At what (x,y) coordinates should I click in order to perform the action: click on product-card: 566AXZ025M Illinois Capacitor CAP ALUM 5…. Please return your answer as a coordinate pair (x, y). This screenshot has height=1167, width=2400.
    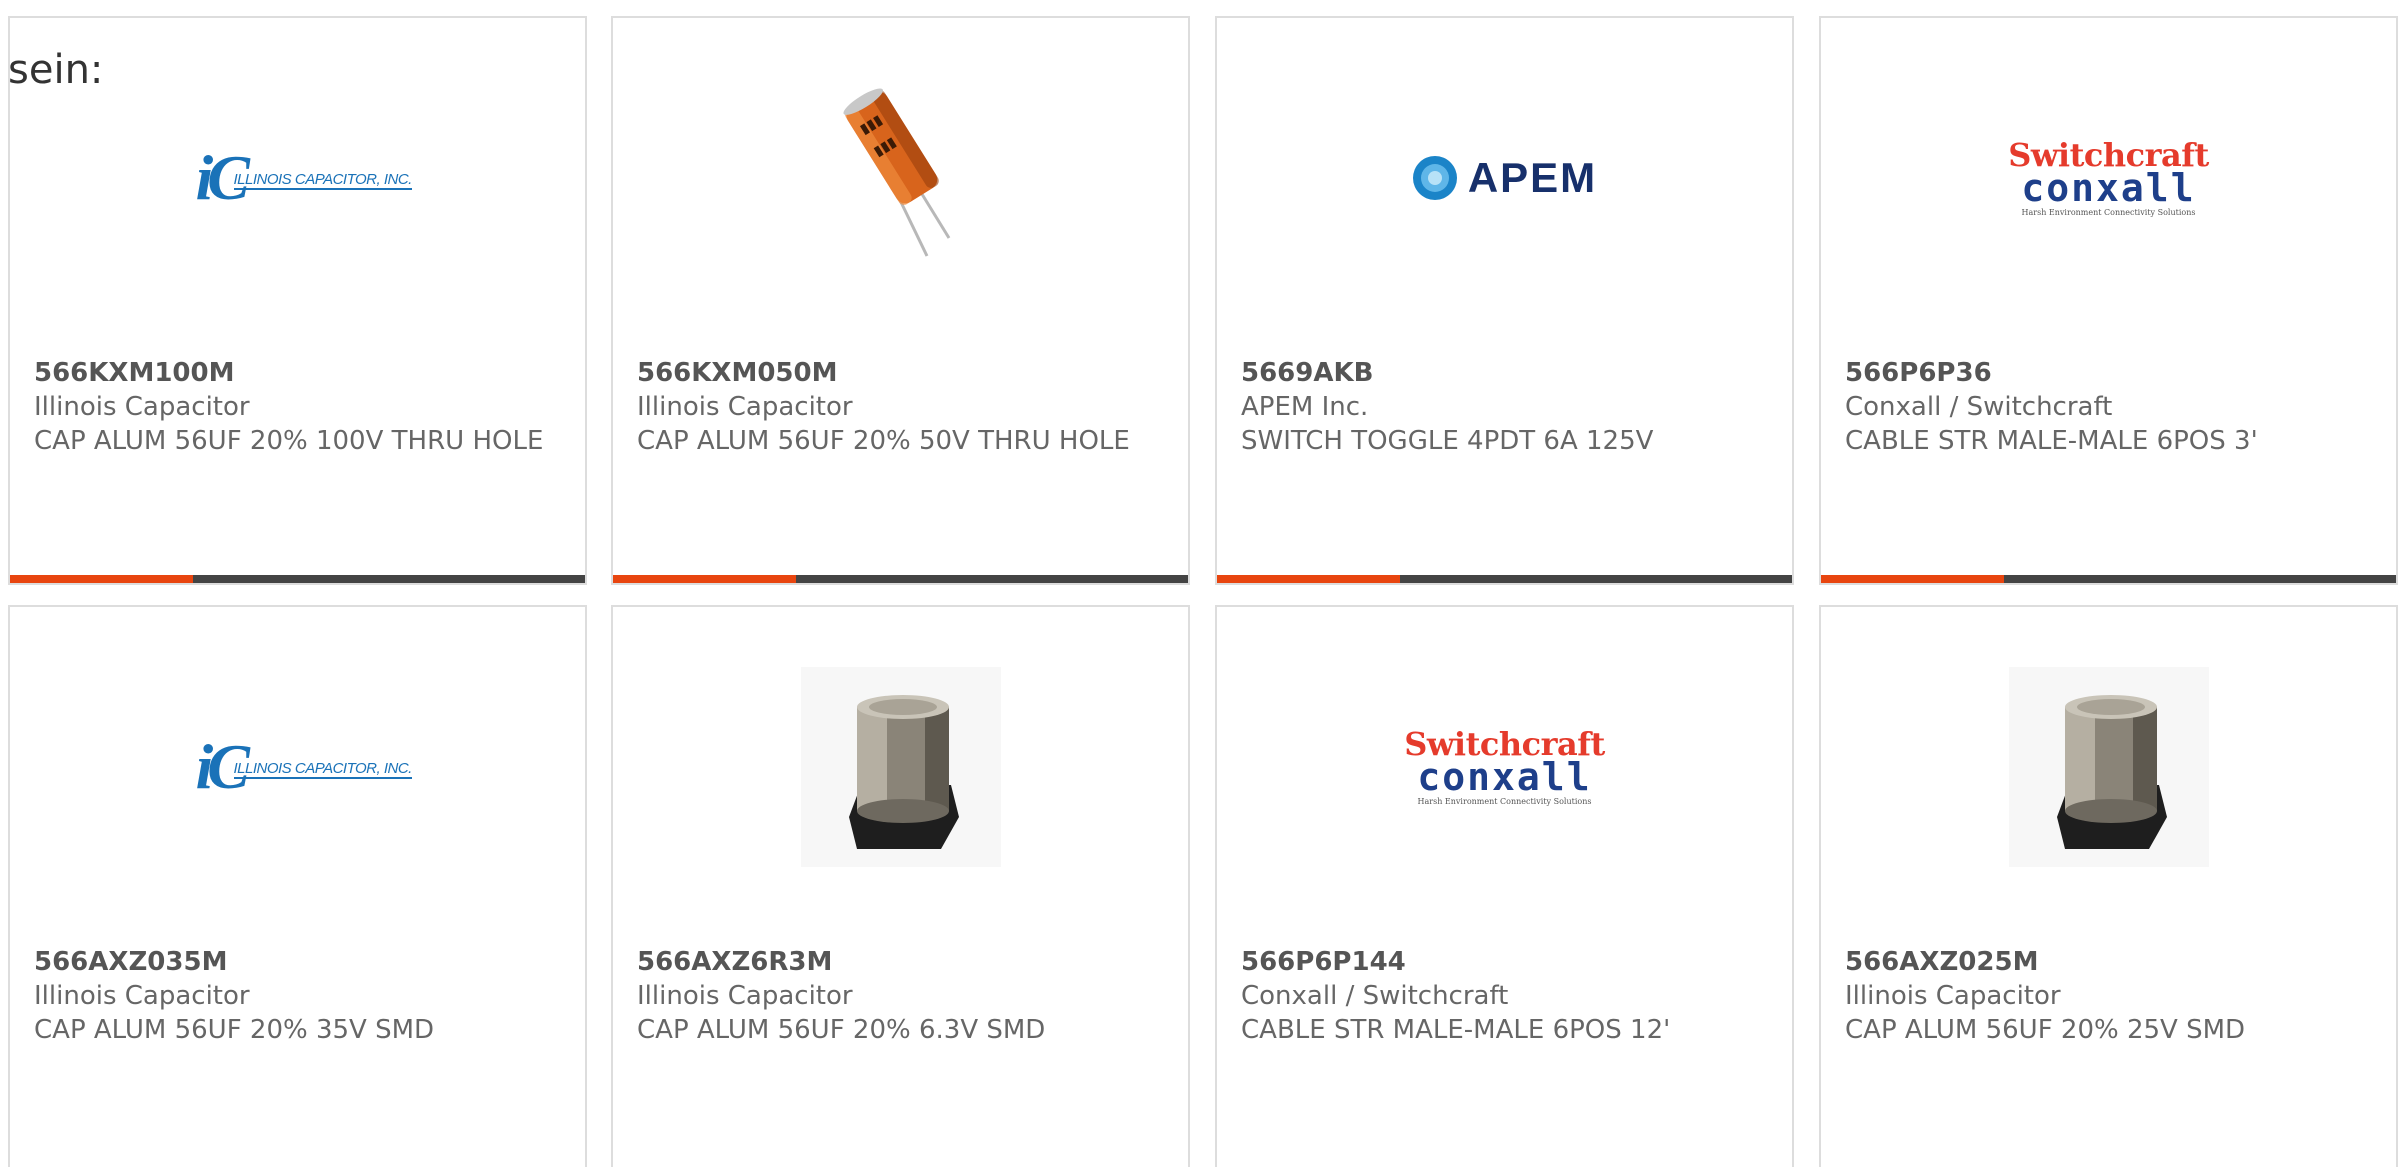
    Looking at the image, I should click on (2108, 886).